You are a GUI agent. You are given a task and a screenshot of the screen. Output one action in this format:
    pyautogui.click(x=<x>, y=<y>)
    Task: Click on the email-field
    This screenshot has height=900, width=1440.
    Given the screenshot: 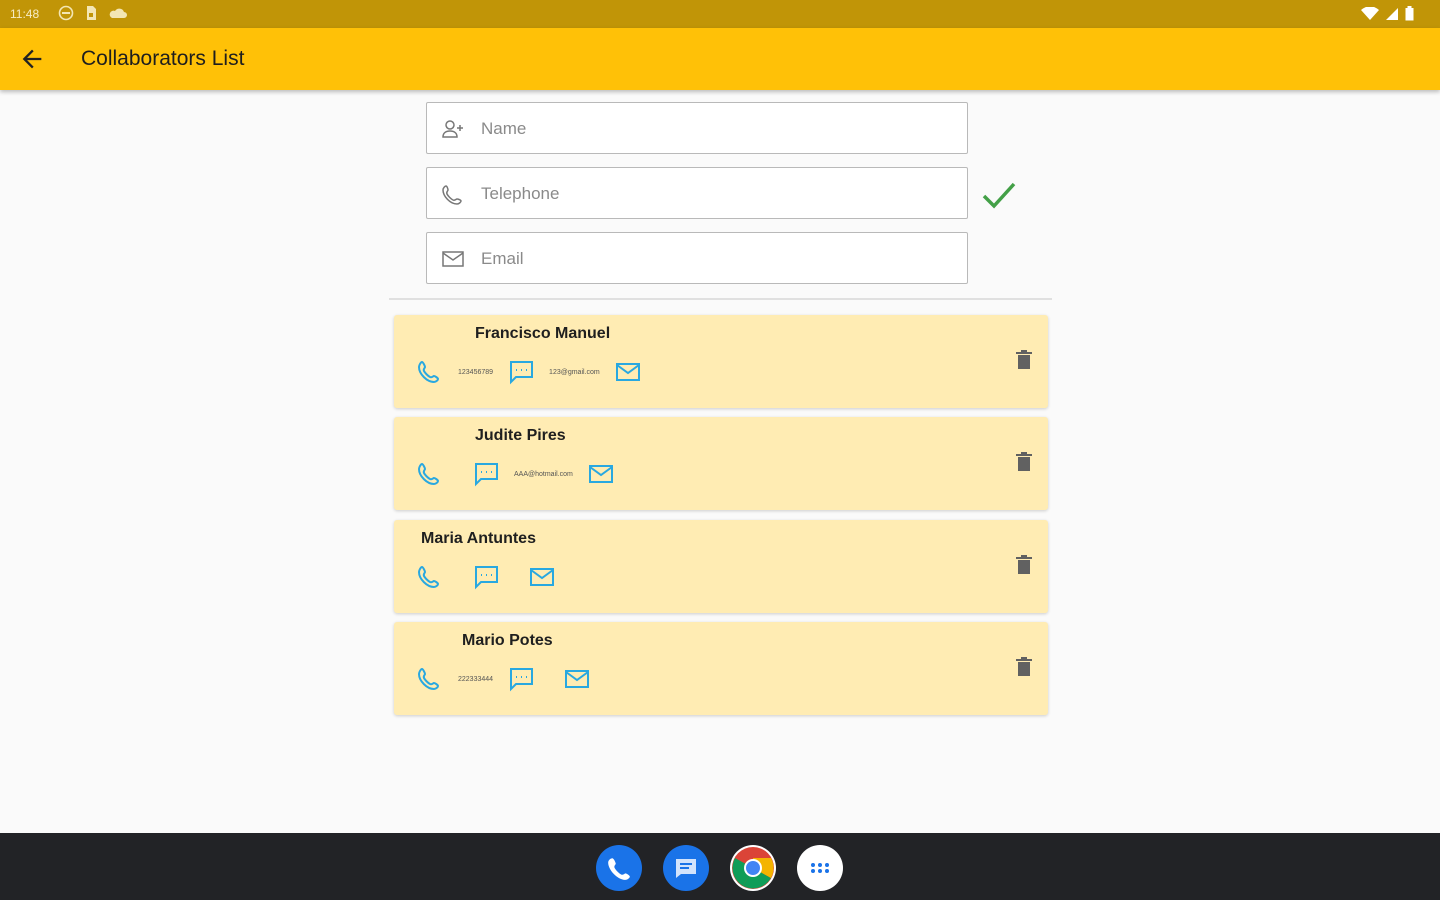 What is the action you would take?
    pyautogui.click(x=697, y=258)
    